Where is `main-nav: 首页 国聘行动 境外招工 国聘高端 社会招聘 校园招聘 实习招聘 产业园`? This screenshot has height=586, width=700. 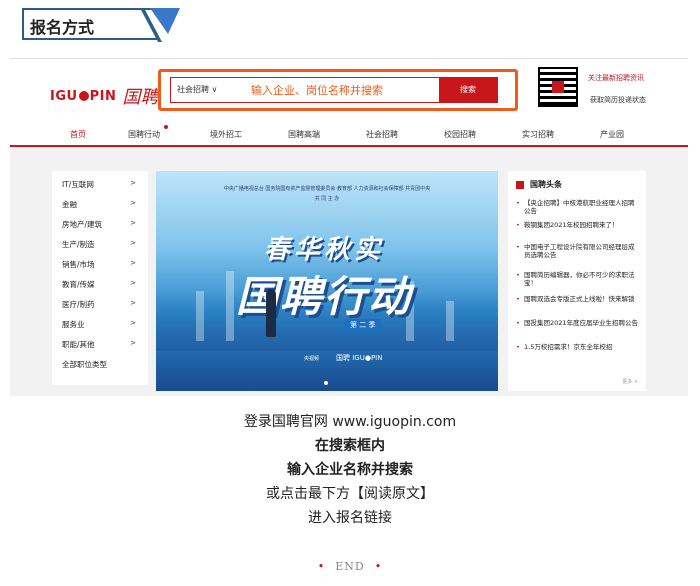
main-nav: 首页 国聘行动 境外招工 国聘高端 社会招聘 校园招聘 实习招聘 产业园 is located at coordinates (349, 134).